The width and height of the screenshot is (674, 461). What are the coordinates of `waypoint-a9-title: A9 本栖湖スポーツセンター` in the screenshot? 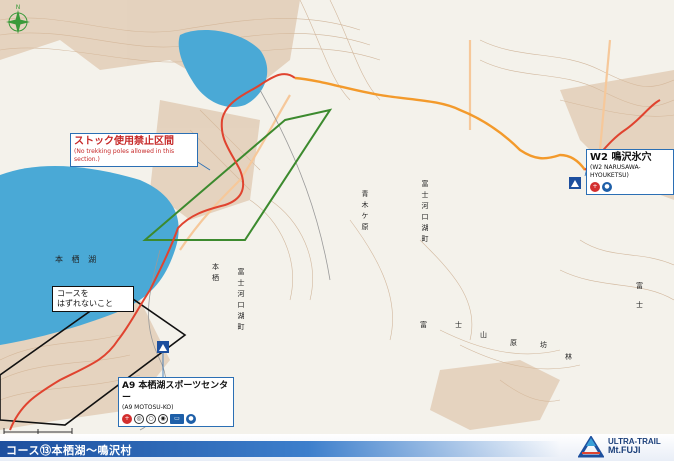 It's located at (175, 392).